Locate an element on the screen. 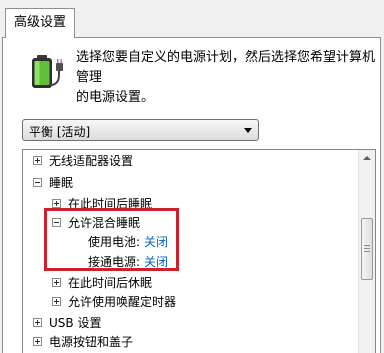 This screenshot has height=353, width=384. tree-item-wireless-adapter: 无线适配器设置 is located at coordinates (83, 161).